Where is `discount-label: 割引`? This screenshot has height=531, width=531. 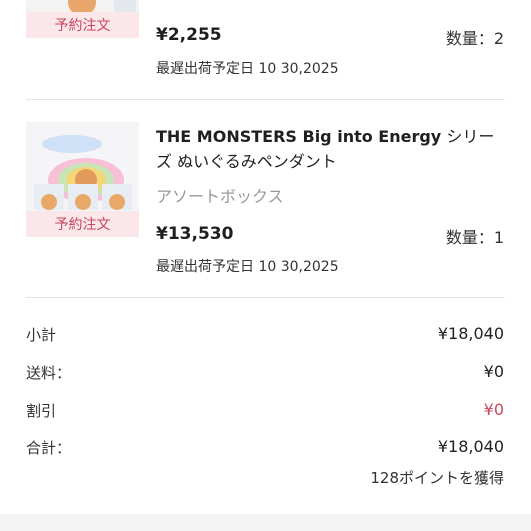
discount-label: 割引 is located at coordinates (41, 411).